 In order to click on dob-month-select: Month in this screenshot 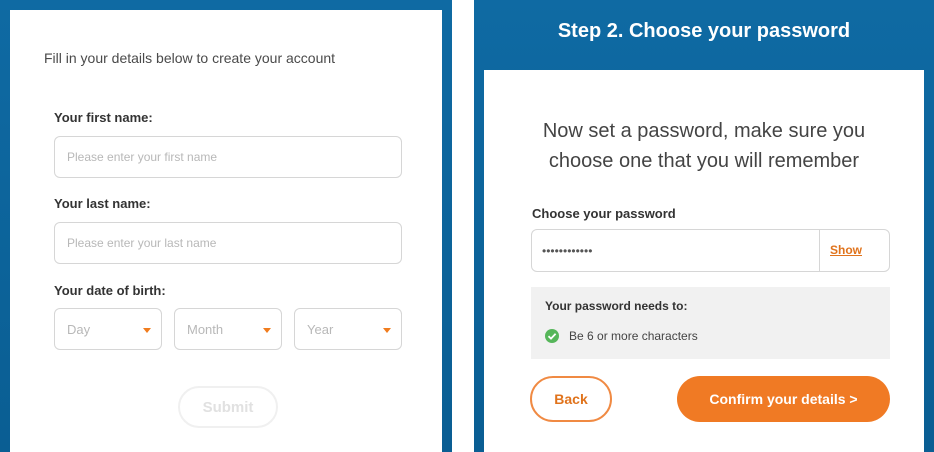, I will do `click(228, 329)`.